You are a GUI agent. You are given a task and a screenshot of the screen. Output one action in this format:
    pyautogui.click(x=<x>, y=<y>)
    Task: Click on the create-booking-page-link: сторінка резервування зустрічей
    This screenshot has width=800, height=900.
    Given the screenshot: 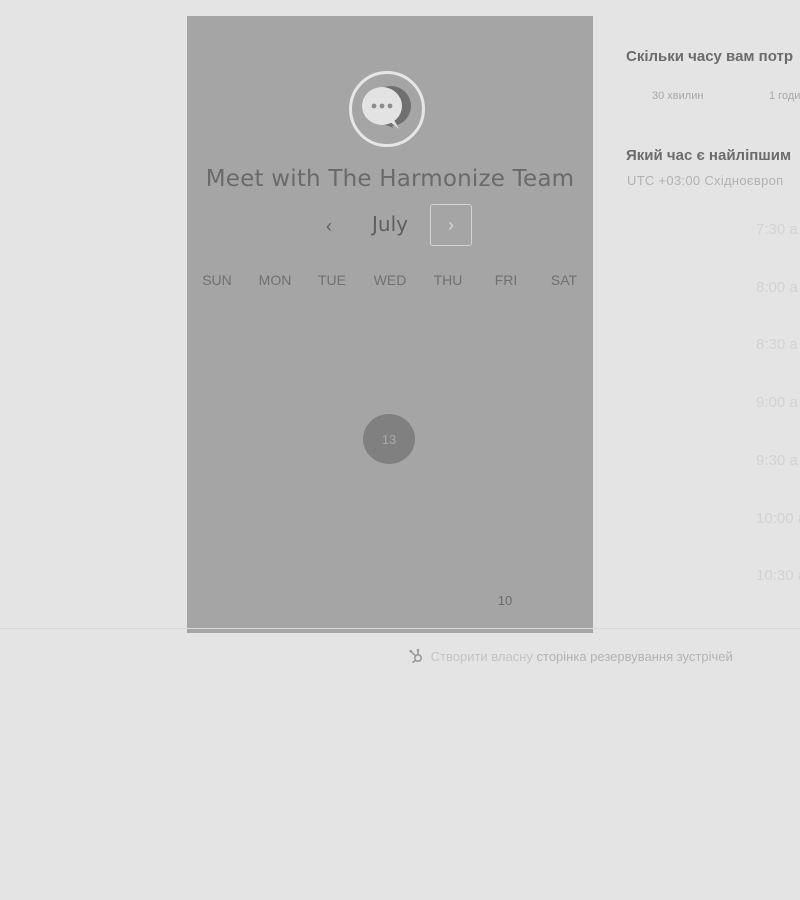 What is the action you would take?
    pyautogui.click(x=635, y=656)
    